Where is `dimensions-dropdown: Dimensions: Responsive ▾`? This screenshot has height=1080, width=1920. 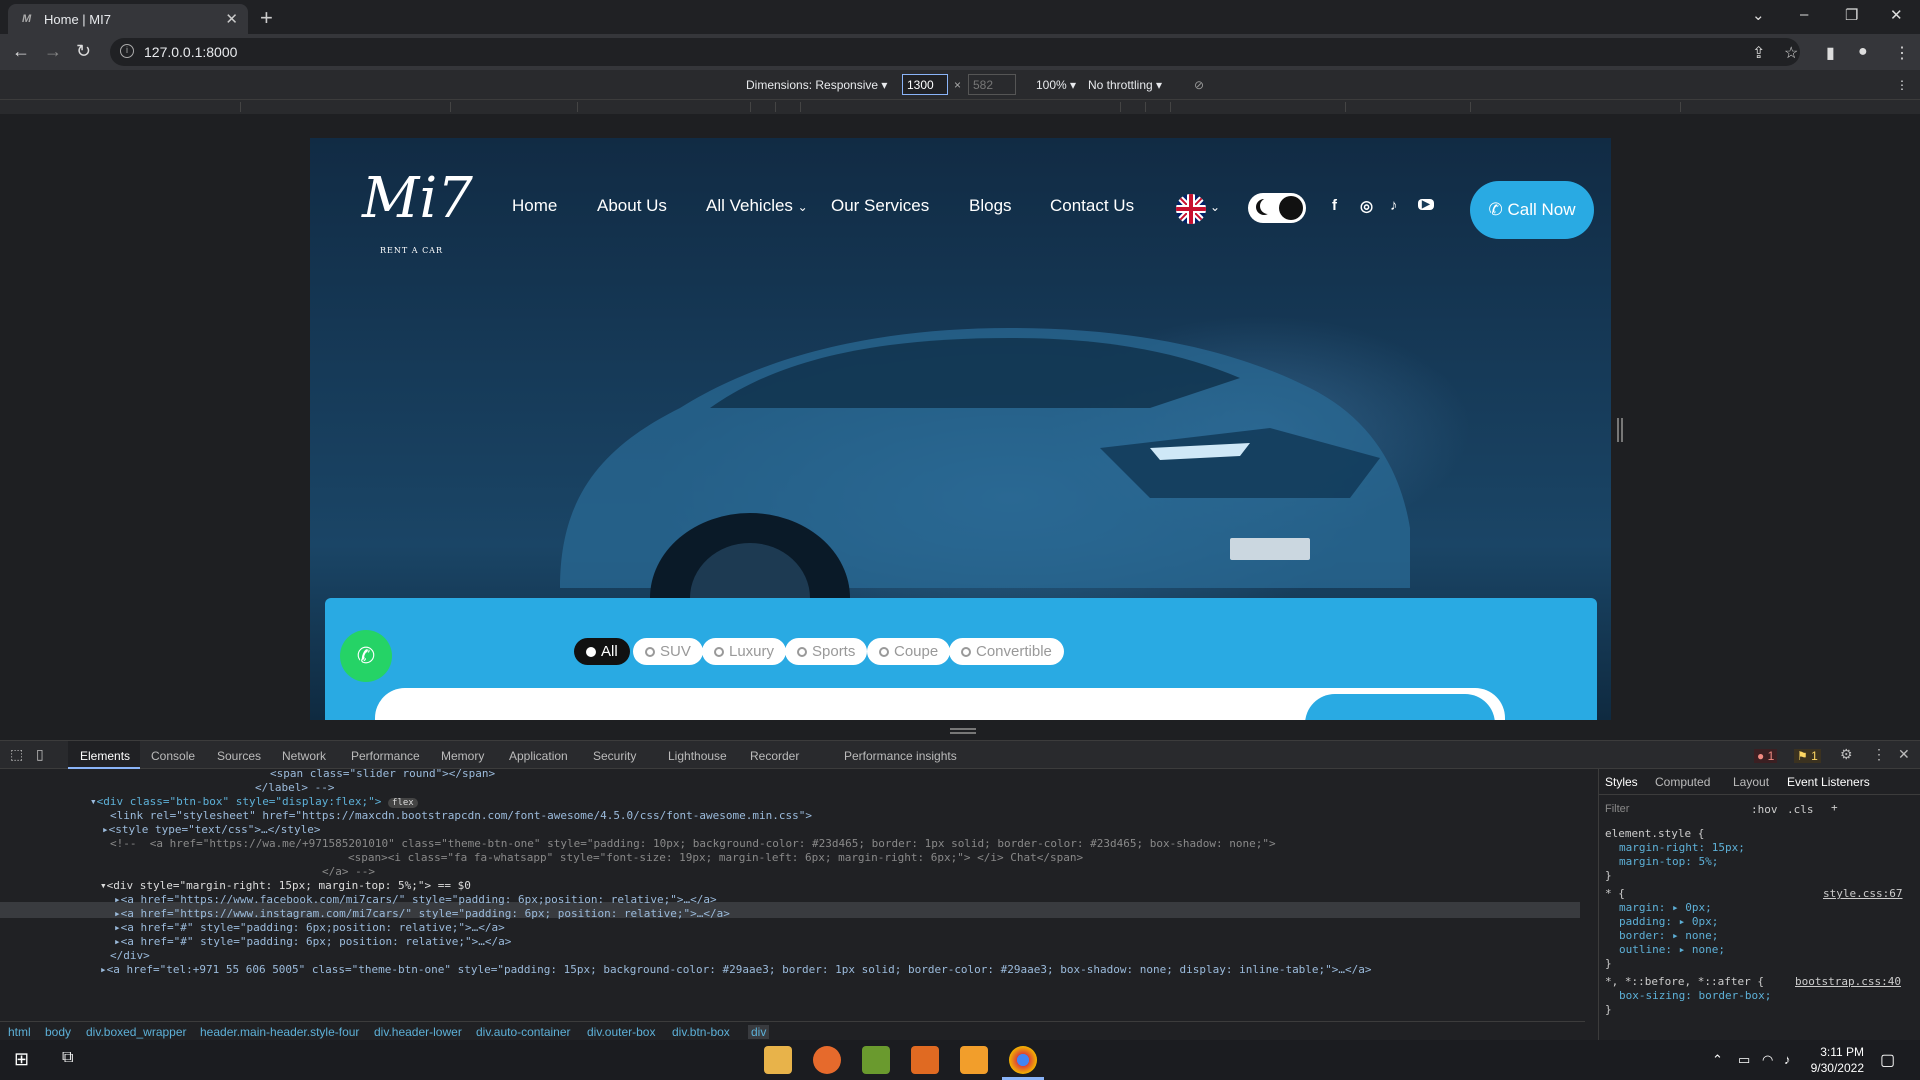
dimensions-dropdown: Dimensions: Responsive ▾ is located at coordinates (816, 85).